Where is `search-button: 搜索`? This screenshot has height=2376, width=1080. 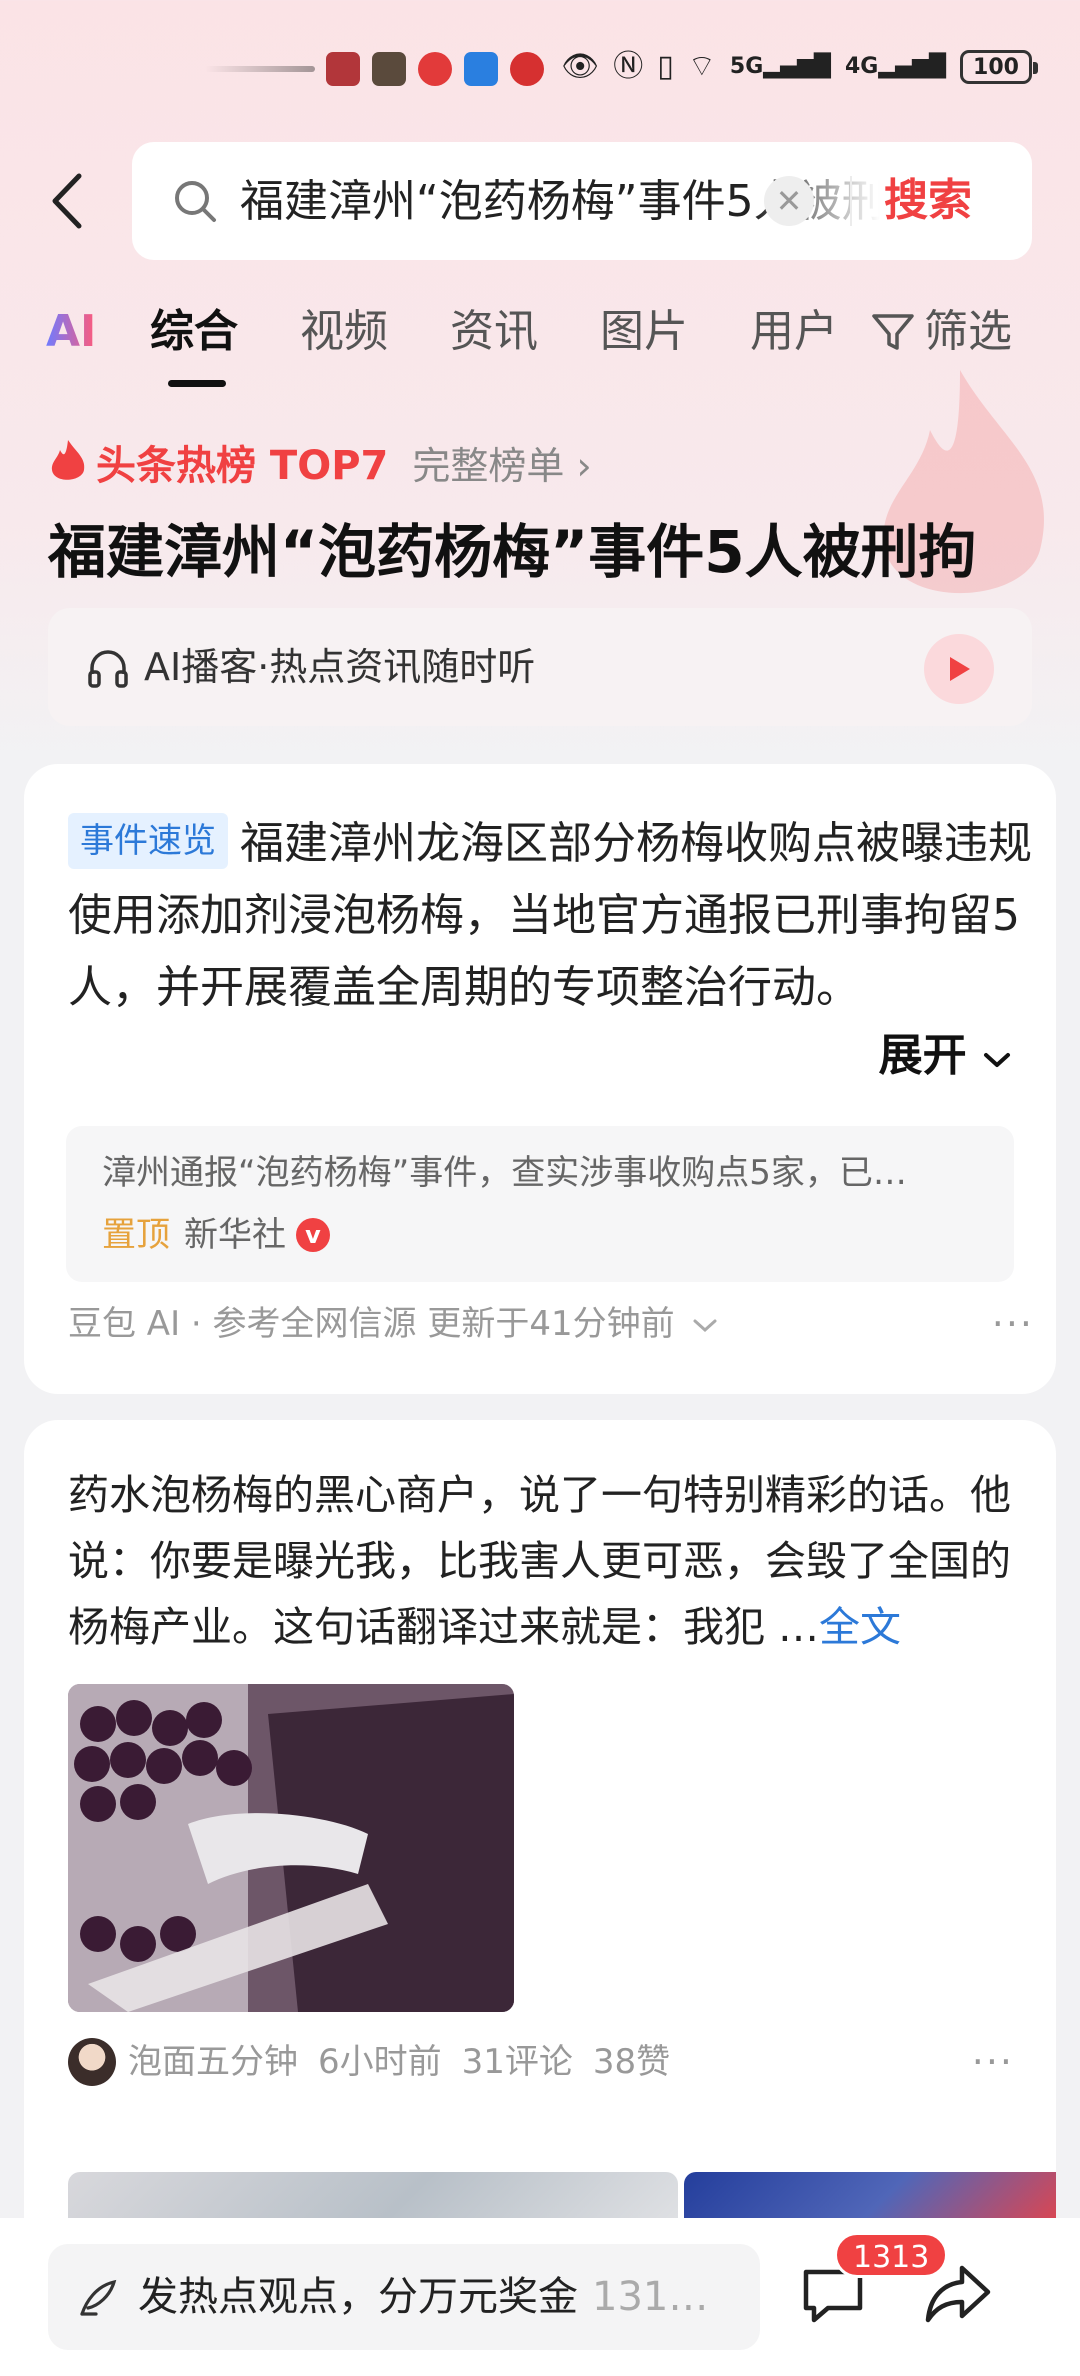 search-button: 搜索 is located at coordinates (928, 201).